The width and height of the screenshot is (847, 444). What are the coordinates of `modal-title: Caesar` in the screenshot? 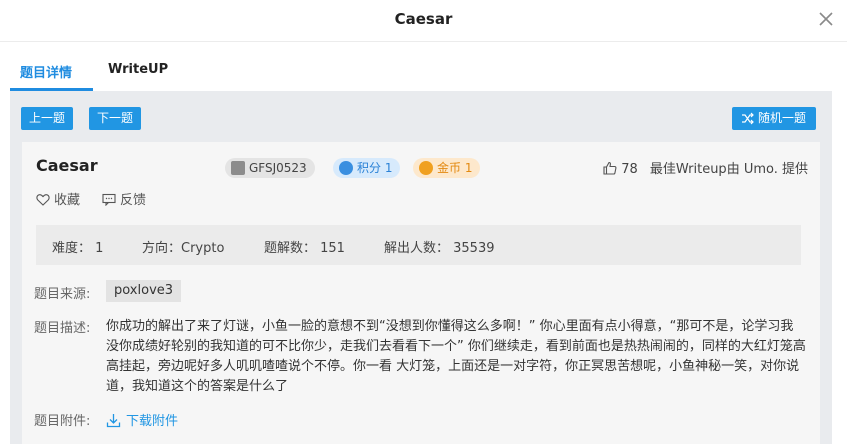 It's located at (423, 19).